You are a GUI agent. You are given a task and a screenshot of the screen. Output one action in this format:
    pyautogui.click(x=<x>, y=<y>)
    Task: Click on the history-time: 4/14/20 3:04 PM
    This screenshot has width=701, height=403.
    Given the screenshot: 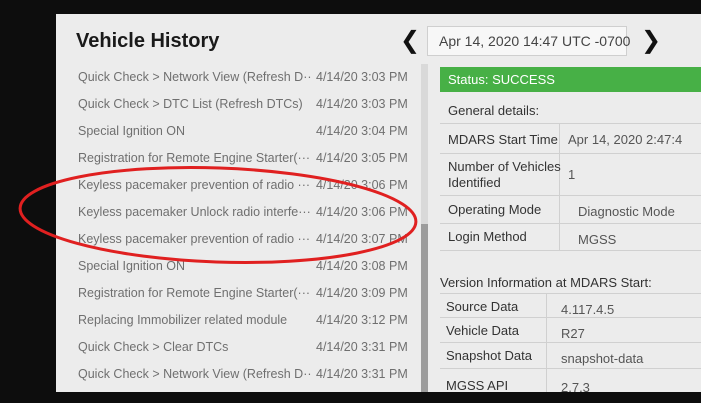 What is the action you would take?
    pyautogui.click(x=362, y=131)
    